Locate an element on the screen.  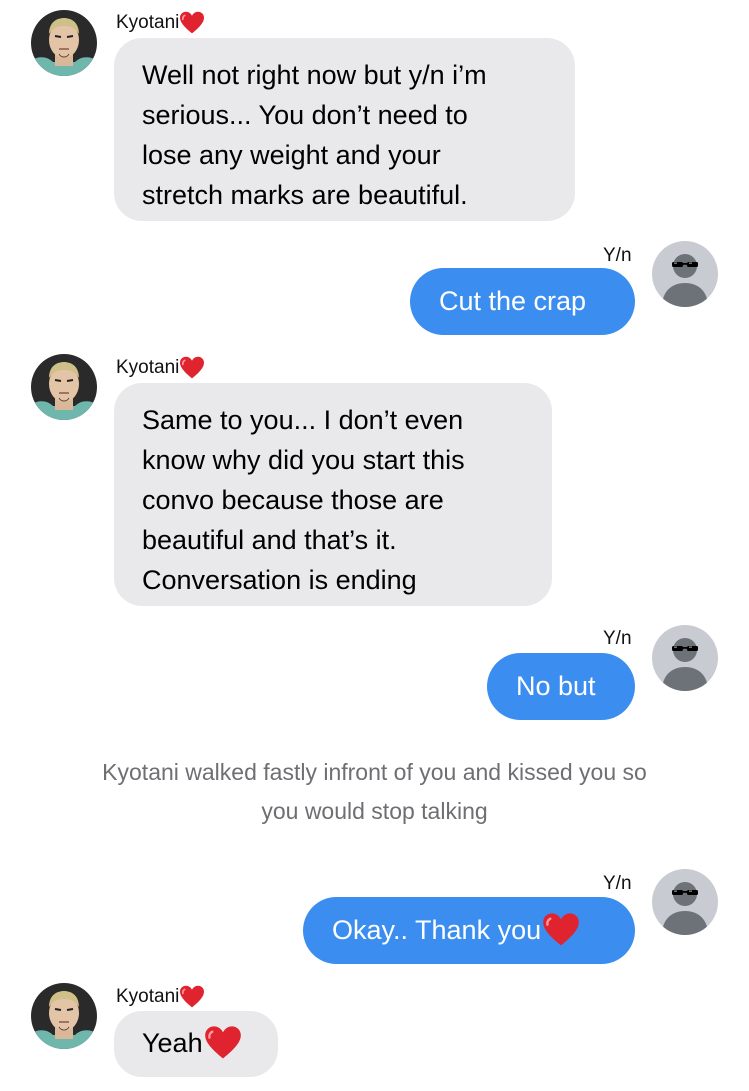
message-text: Okay.. Thank you is located at coordinates (437, 930).